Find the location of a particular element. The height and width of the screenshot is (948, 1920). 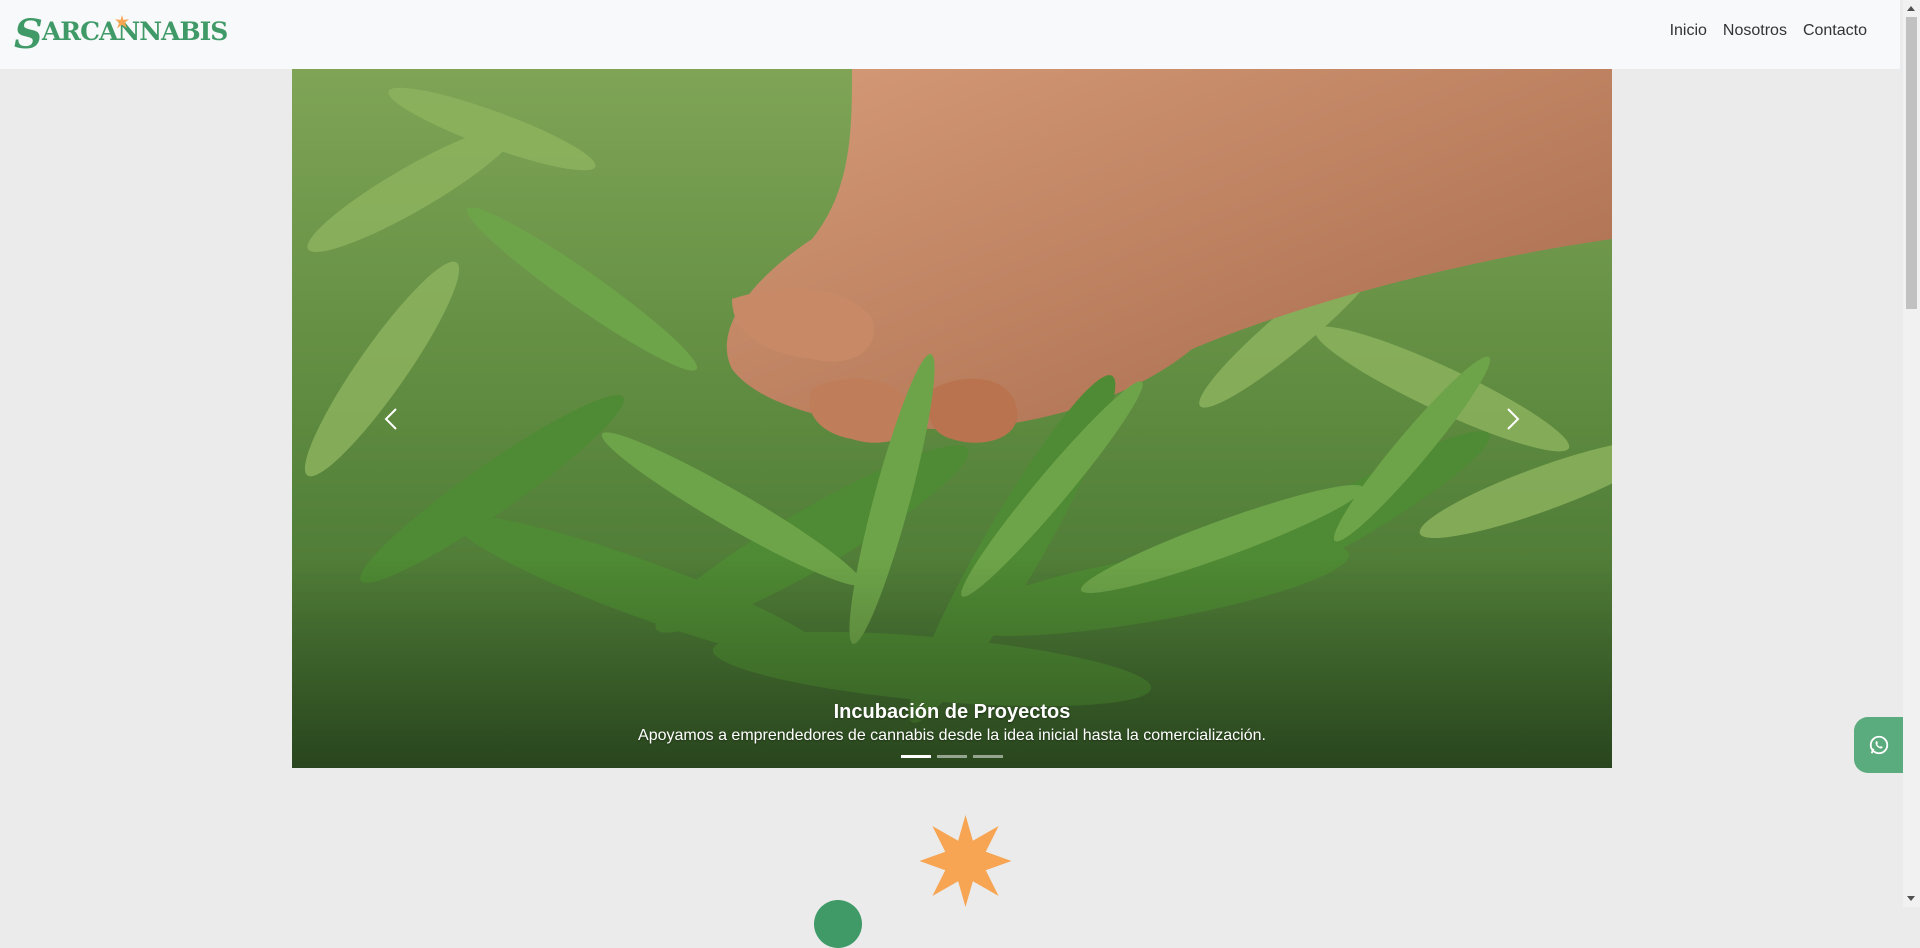

whatsapp-button is located at coordinates (1879, 745).